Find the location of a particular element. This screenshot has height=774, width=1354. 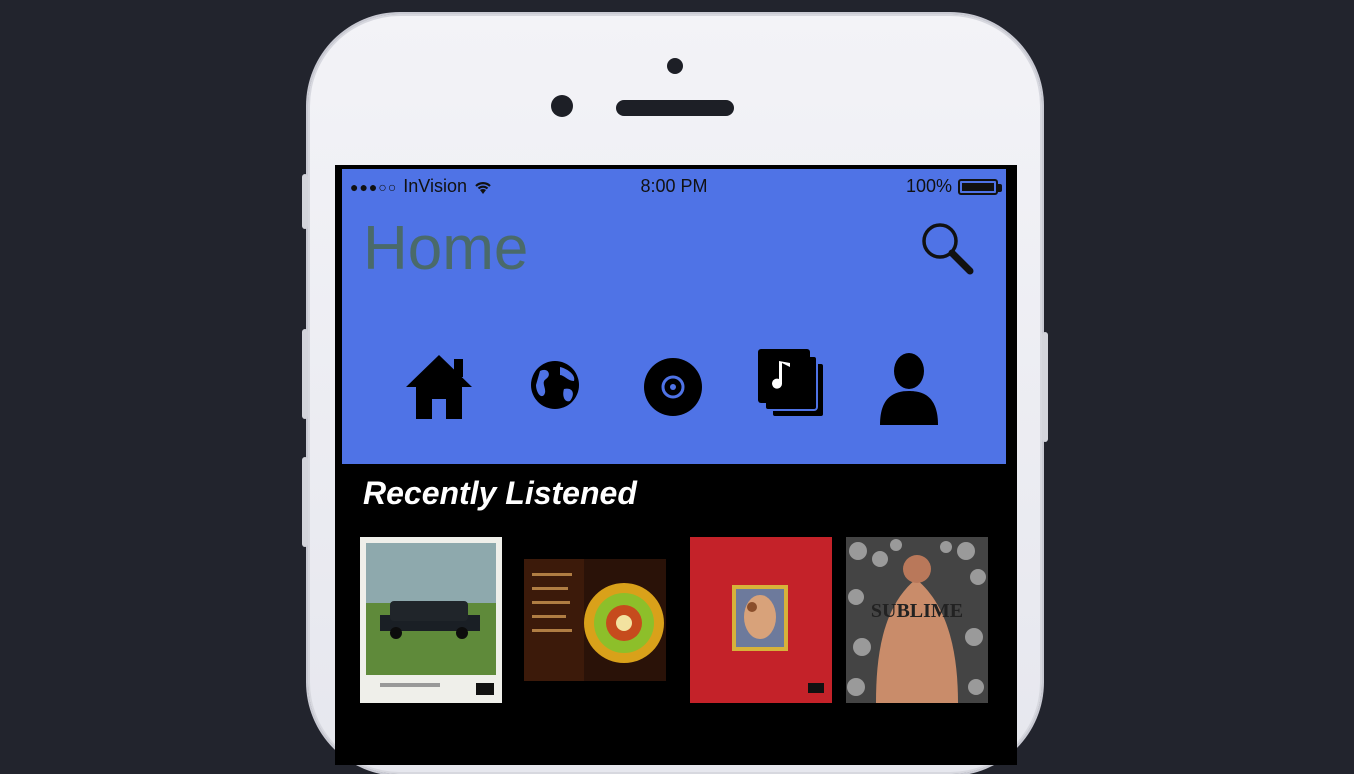

recently-listened-list: SUBLIME is located at coordinates (675, 620).